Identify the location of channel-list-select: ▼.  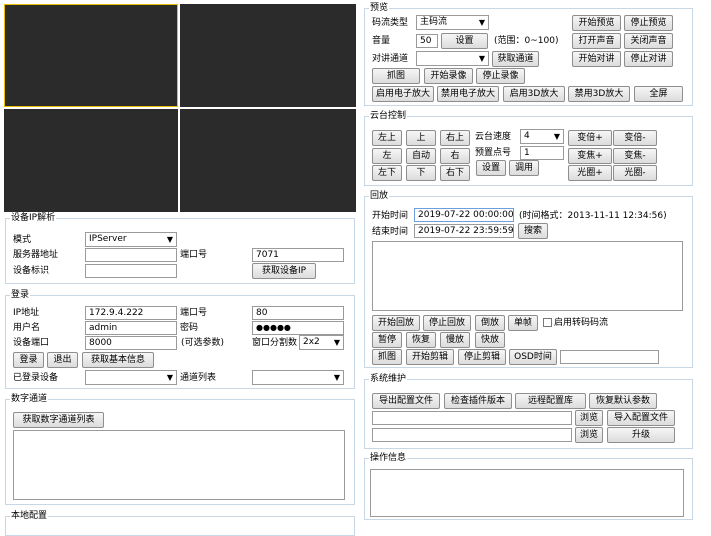
(298, 377).